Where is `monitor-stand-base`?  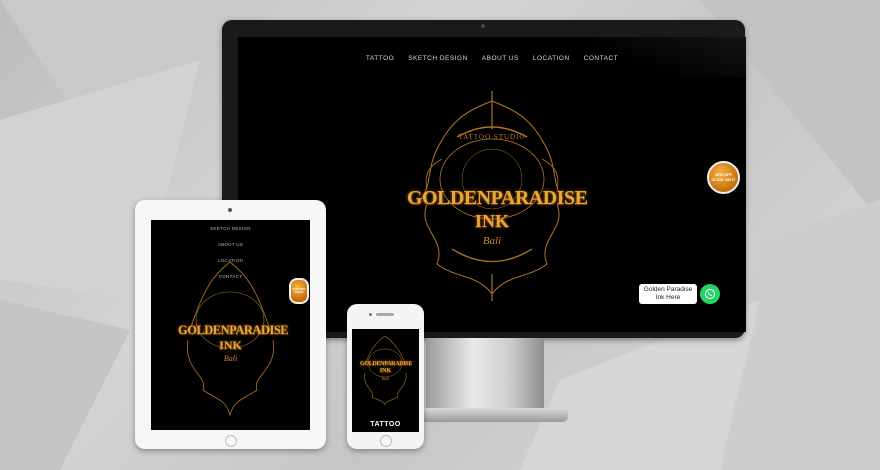 monitor-stand-base is located at coordinates (493, 415).